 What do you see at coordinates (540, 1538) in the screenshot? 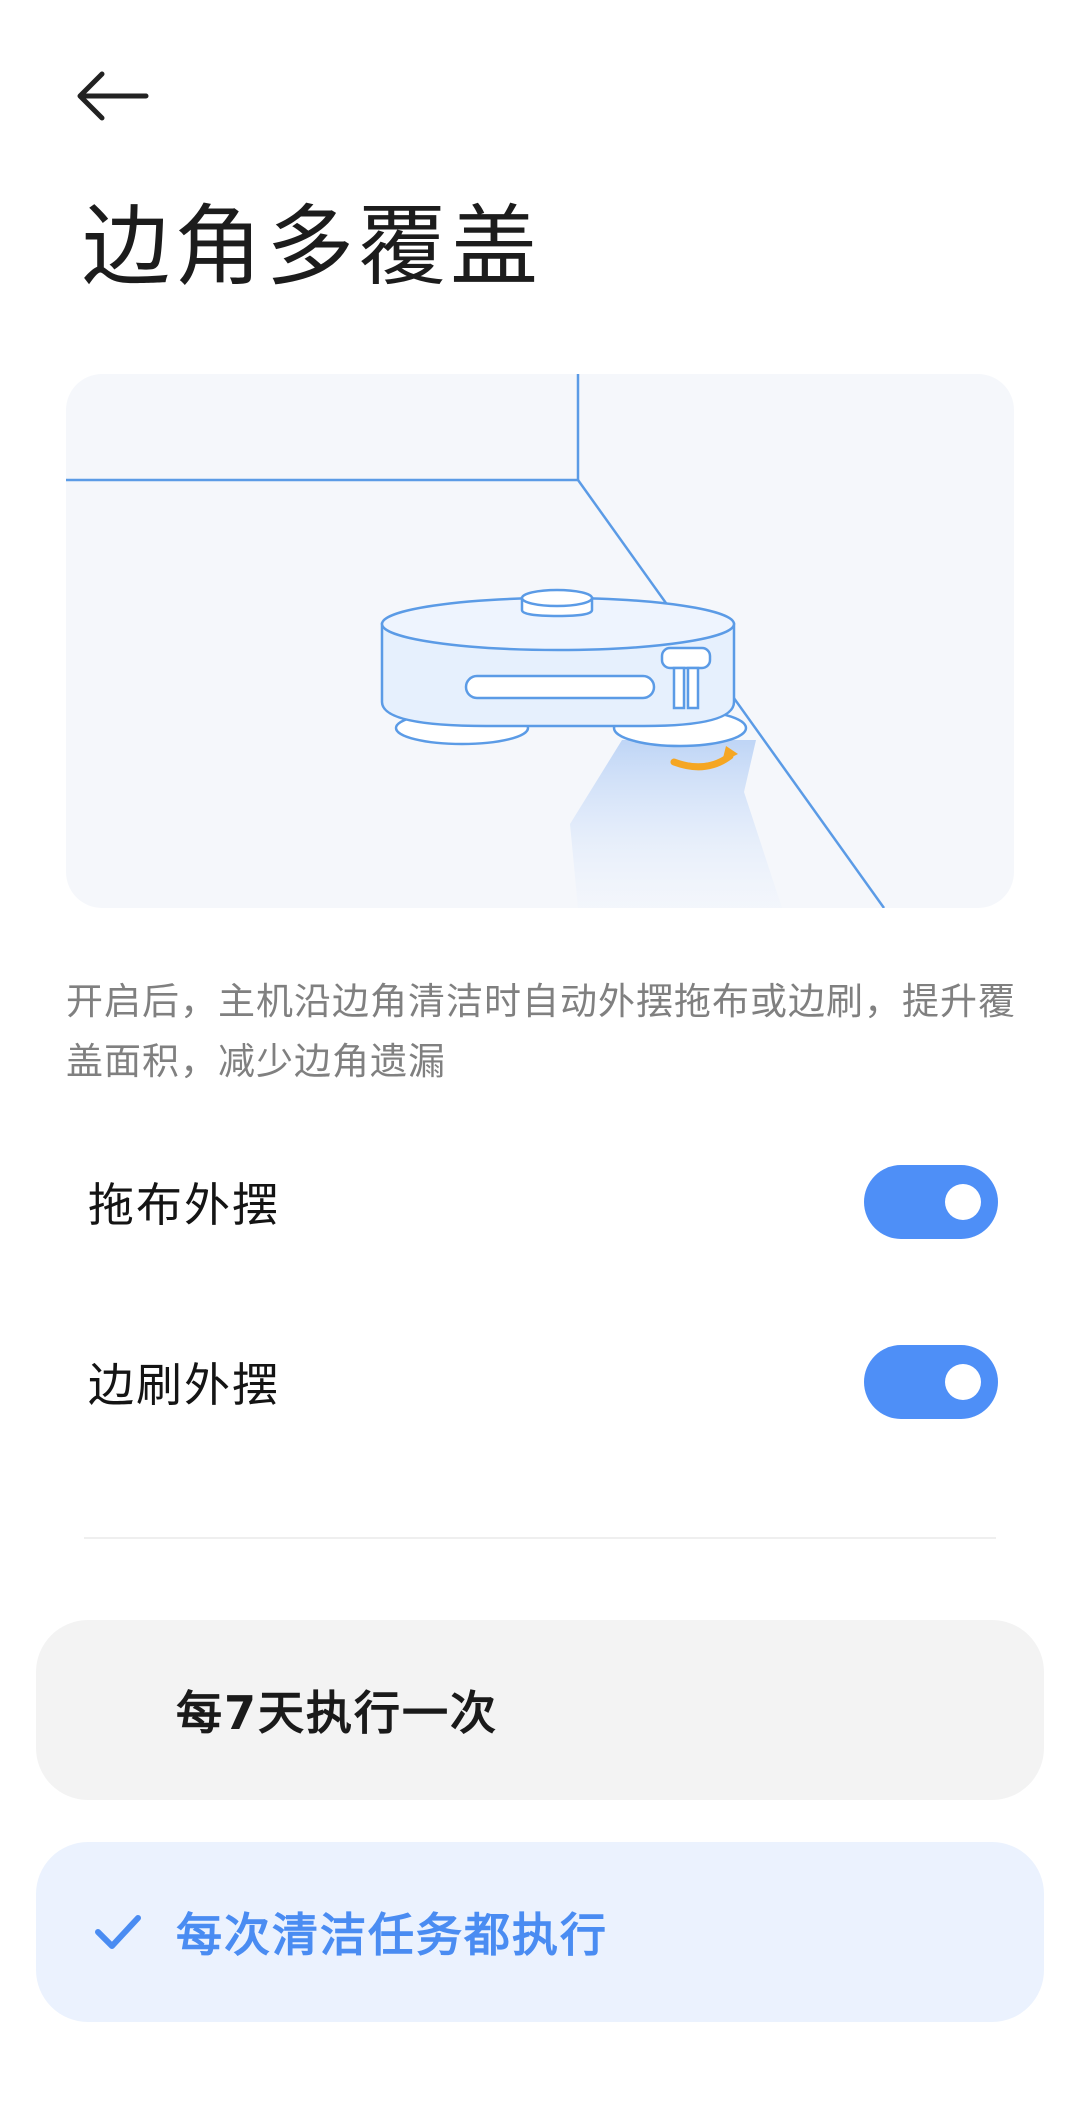
I see `divider` at bounding box center [540, 1538].